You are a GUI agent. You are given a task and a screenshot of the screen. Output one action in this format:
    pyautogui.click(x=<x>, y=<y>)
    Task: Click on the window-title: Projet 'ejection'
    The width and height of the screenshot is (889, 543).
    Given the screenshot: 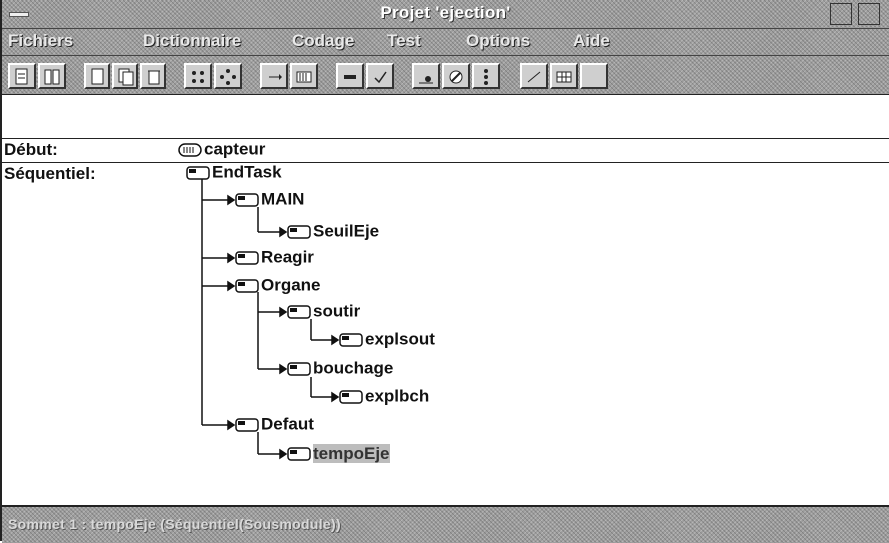 What is the action you would take?
    pyautogui.click(x=445, y=12)
    